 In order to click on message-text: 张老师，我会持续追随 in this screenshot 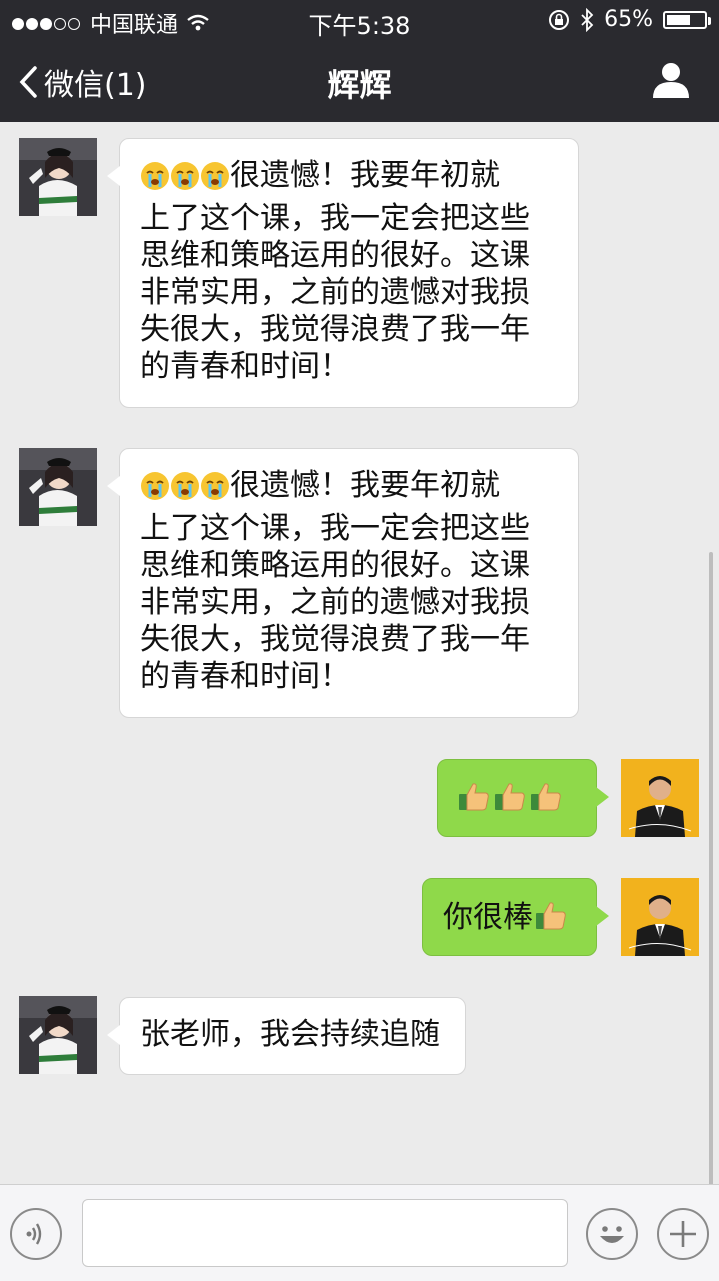, I will do `click(290, 1034)`.